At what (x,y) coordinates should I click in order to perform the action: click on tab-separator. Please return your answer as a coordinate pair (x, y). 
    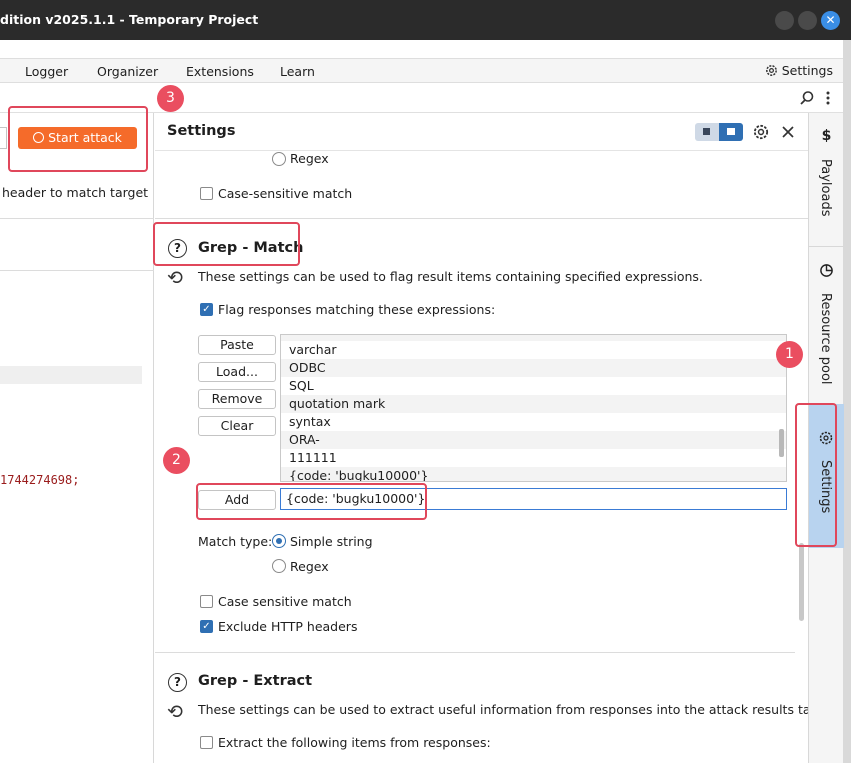
    Looking at the image, I should click on (826, 246).